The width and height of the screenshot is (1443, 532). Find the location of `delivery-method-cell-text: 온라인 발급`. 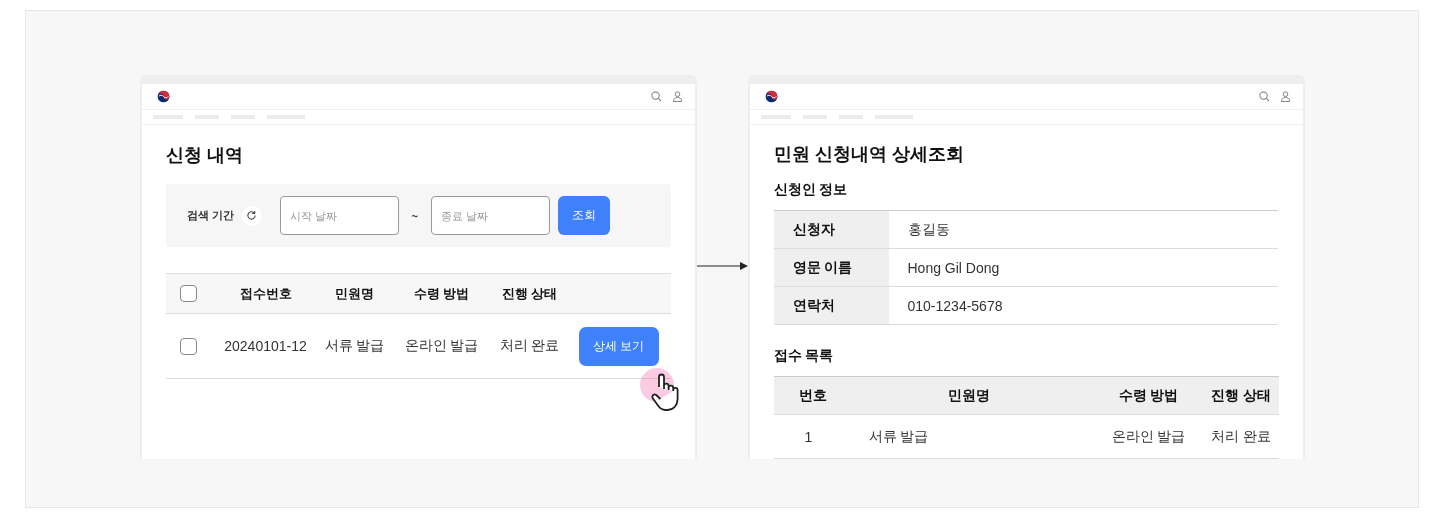

delivery-method-cell-text: 온라인 발급 is located at coordinates (441, 346).